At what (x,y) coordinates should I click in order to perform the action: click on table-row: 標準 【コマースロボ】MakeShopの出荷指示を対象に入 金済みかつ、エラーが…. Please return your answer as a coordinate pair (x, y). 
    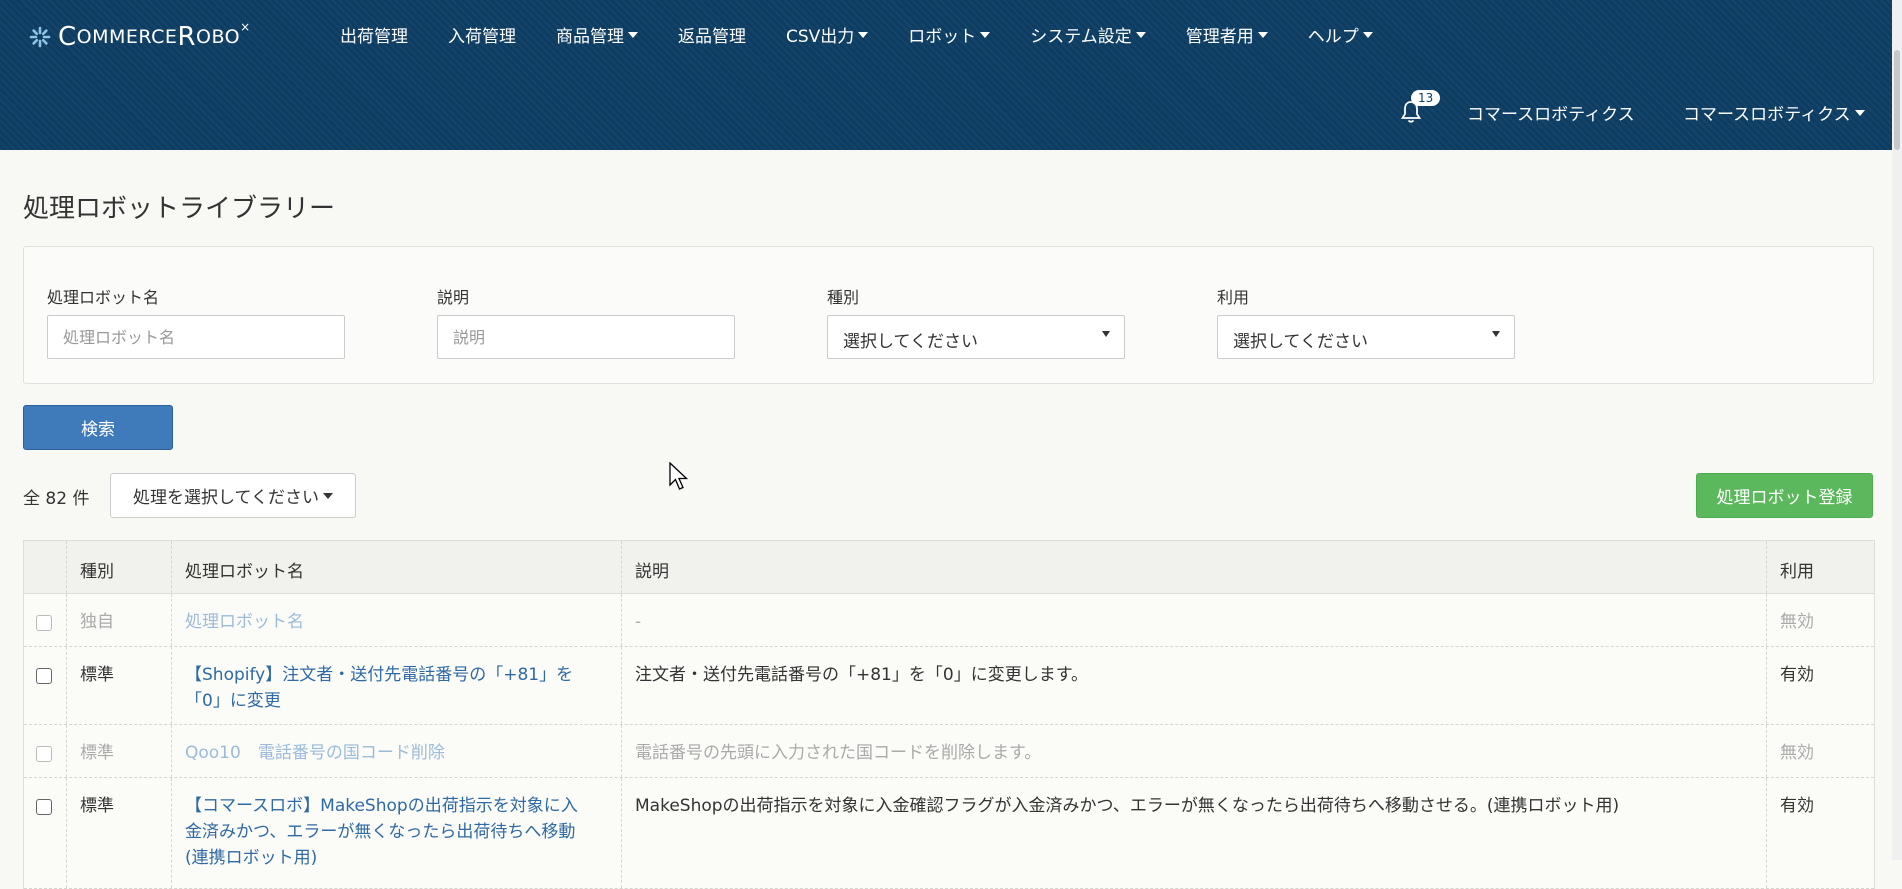
    Looking at the image, I should click on (949, 833).